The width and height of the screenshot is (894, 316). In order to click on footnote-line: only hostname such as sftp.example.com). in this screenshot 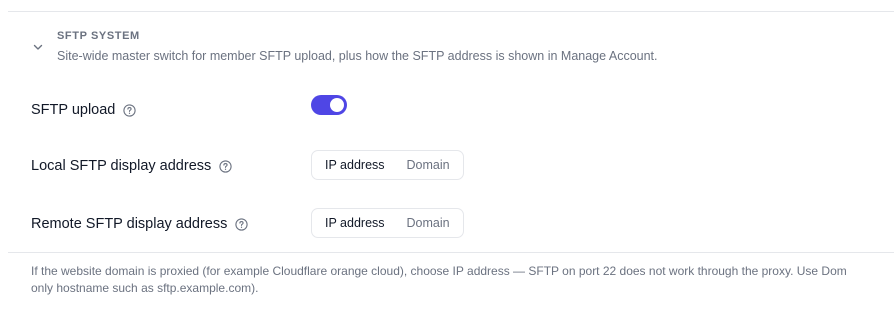, I will do `click(145, 288)`.